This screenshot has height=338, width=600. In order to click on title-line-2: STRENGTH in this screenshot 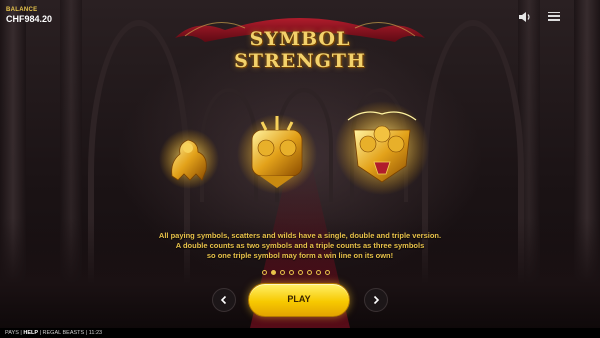, I will do `click(300, 61)`.